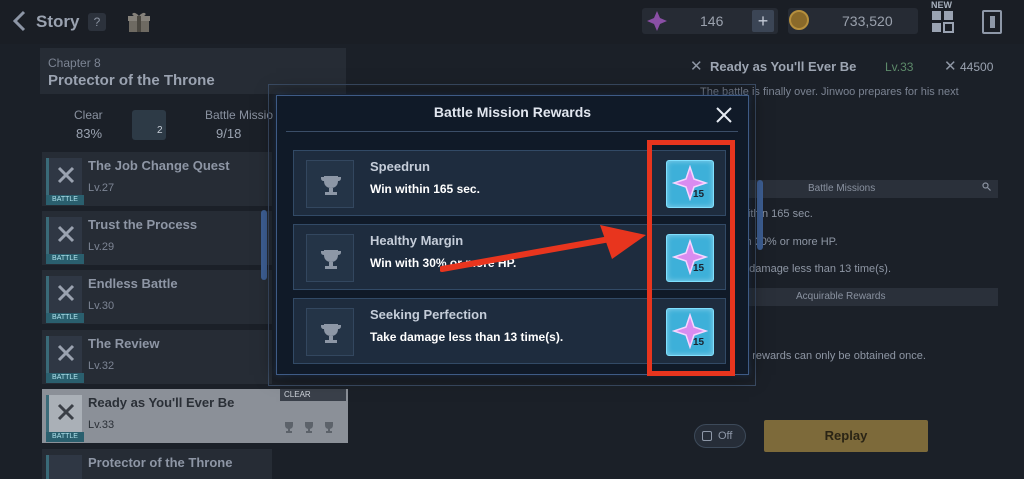 Image resolution: width=1024 pixels, height=479 pixels. I want to click on quest-level: Lv.27, so click(101, 188).